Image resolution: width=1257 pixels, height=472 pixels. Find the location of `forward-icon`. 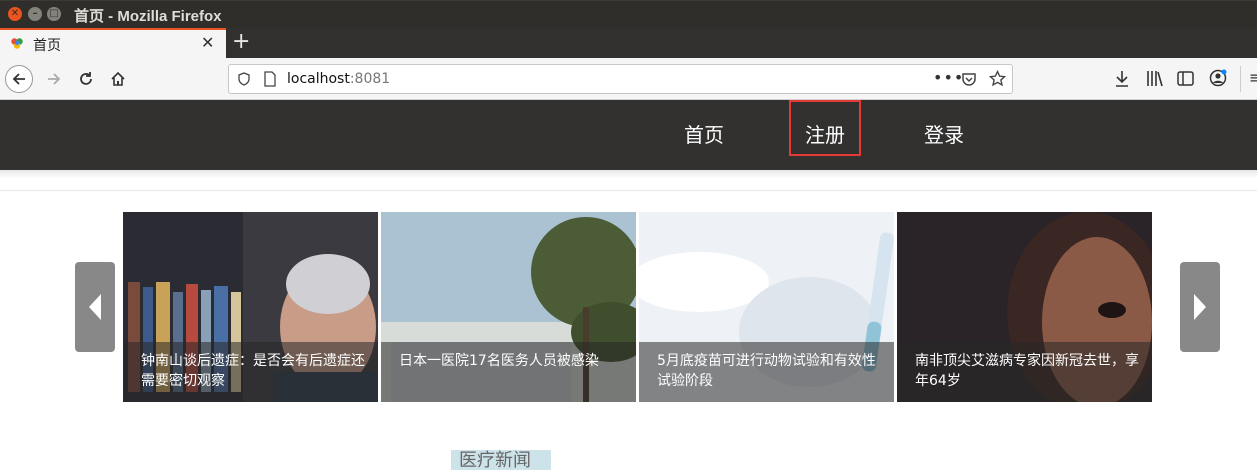

forward-icon is located at coordinates (54, 79).